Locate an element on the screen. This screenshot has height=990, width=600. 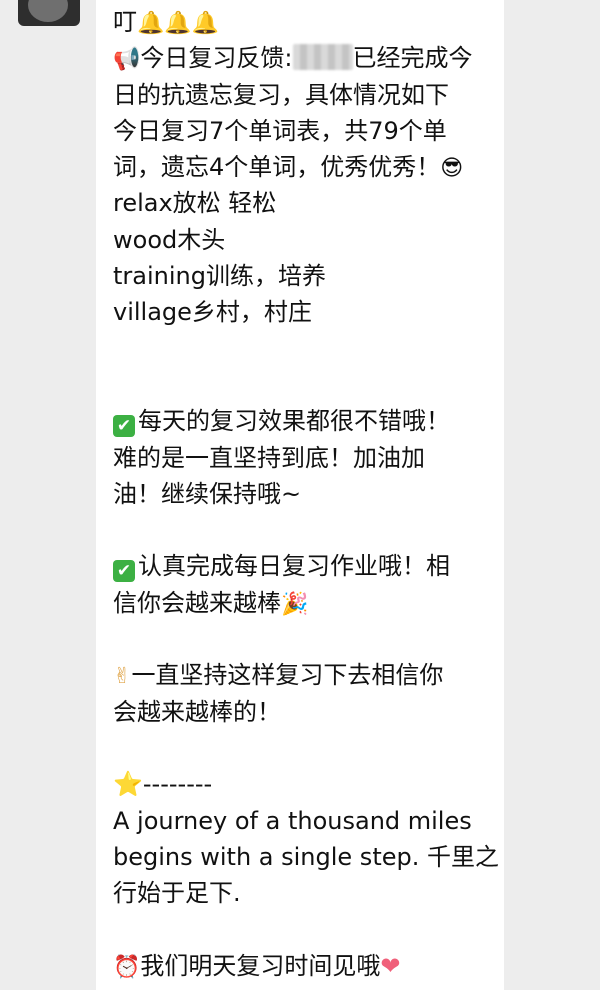
message-line: 今日复习7个单词表，共79个单 is located at coordinates (280, 130).